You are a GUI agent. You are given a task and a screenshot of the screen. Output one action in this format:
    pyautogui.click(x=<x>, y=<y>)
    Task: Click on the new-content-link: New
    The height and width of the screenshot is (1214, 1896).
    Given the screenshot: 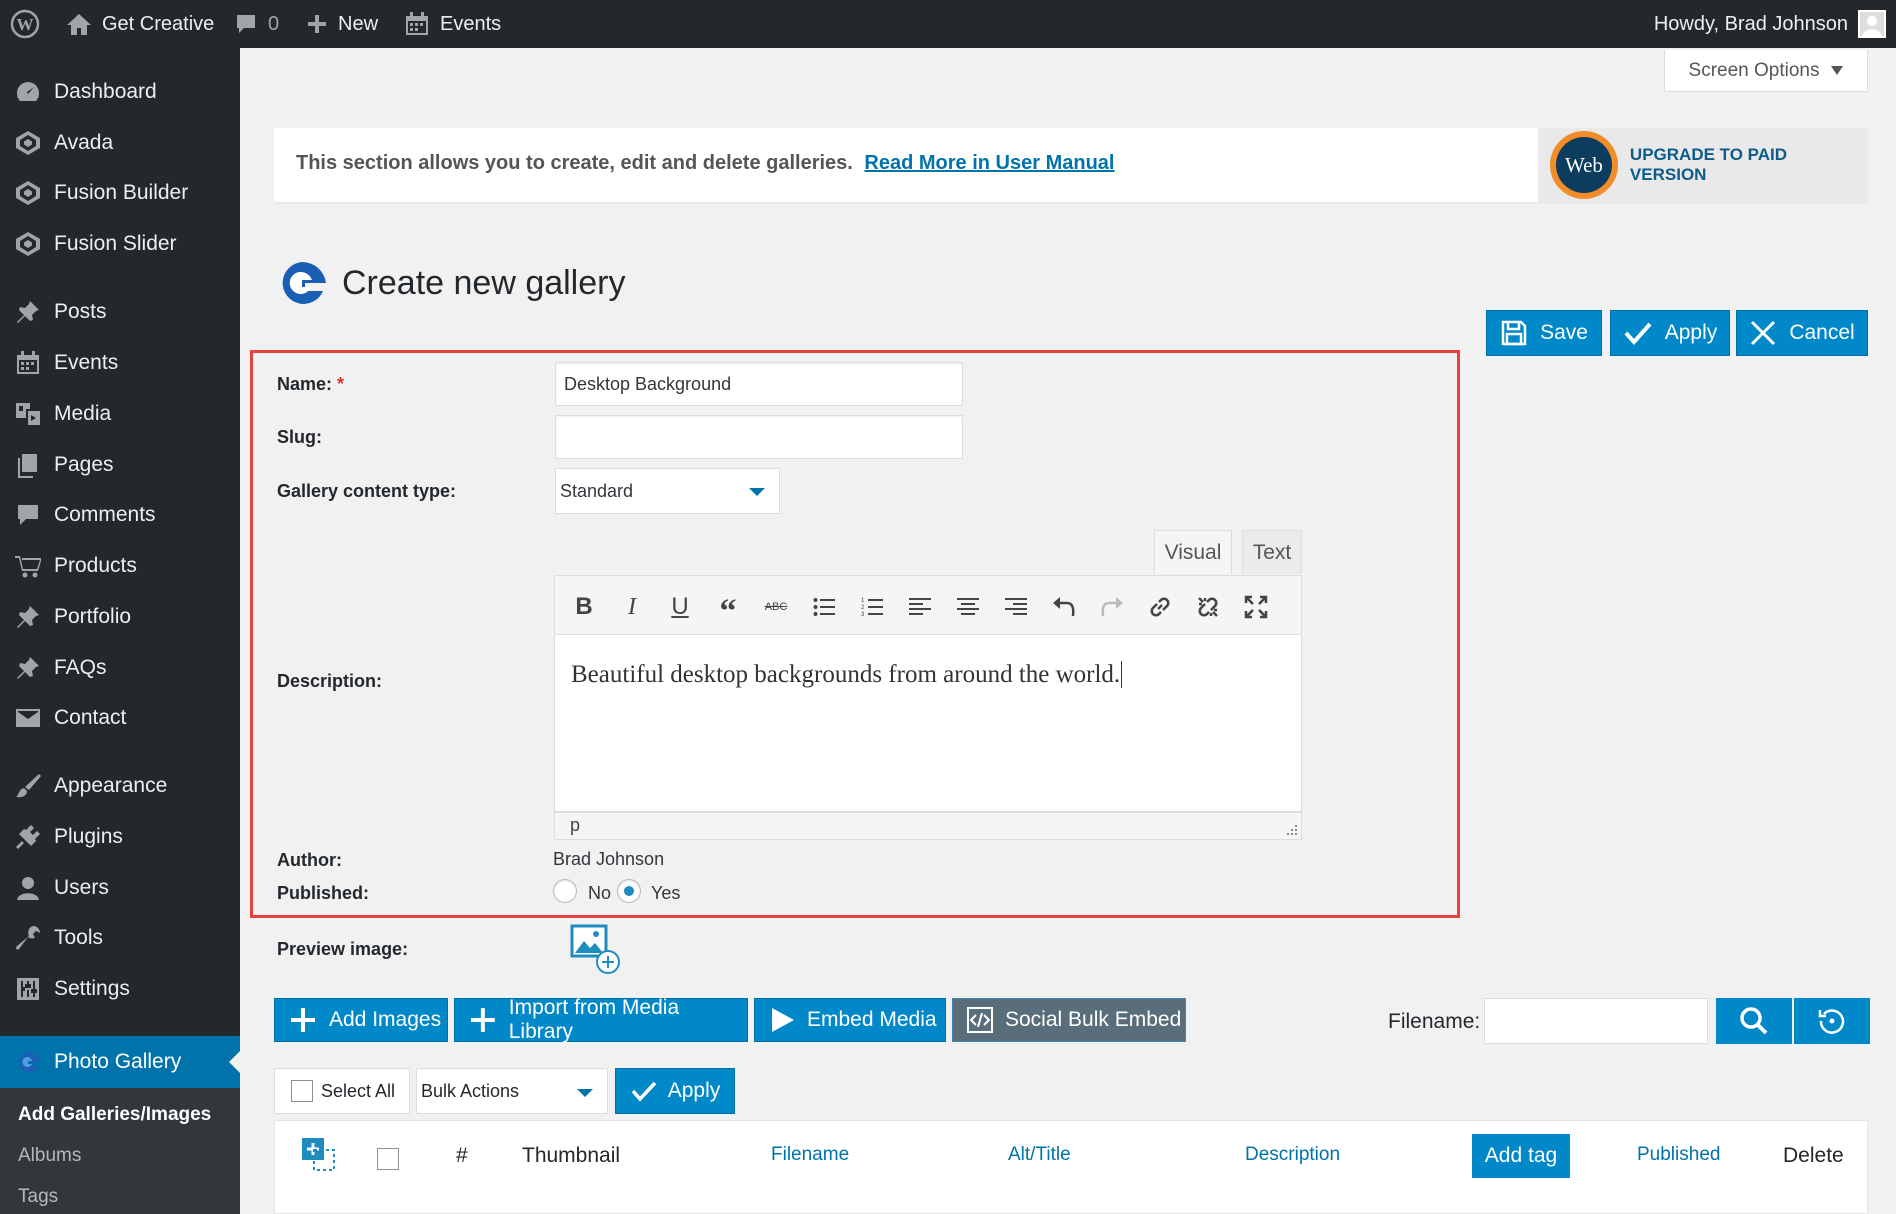 What is the action you would take?
    pyautogui.click(x=342, y=24)
    